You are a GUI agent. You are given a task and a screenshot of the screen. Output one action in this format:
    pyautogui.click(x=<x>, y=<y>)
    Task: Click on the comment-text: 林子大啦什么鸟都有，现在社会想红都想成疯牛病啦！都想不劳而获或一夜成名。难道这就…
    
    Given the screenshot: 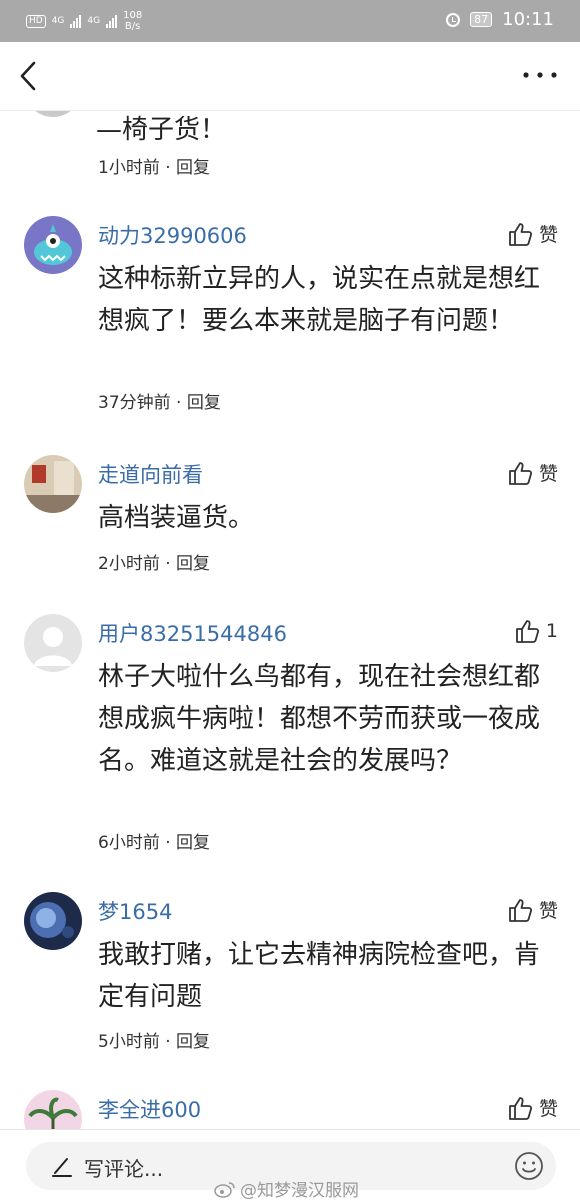 What is the action you would take?
    pyautogui.click(x=319, y=719)
    